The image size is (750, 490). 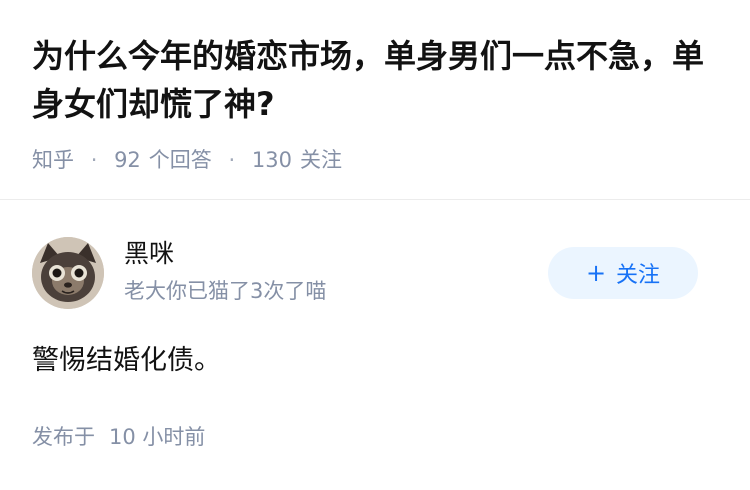 What do you see at coordinates (53, 160) in the screenshot?
I see `source-label: 知乎` at bounding box center [53, 160].